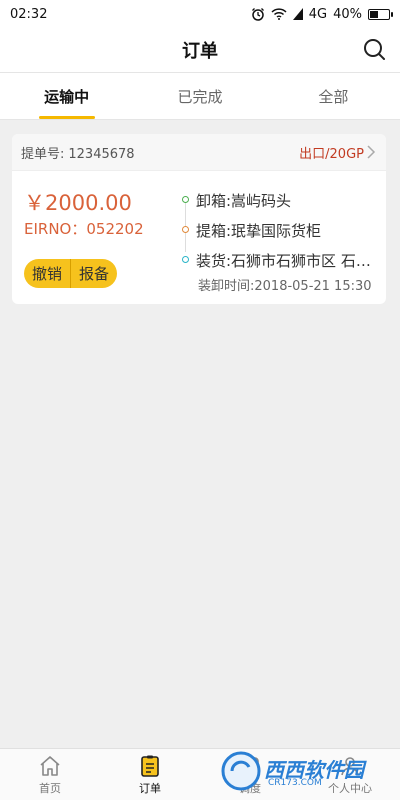 This screenshot has width=400, height=800. I want to click on search-icon, so click(374, 49).